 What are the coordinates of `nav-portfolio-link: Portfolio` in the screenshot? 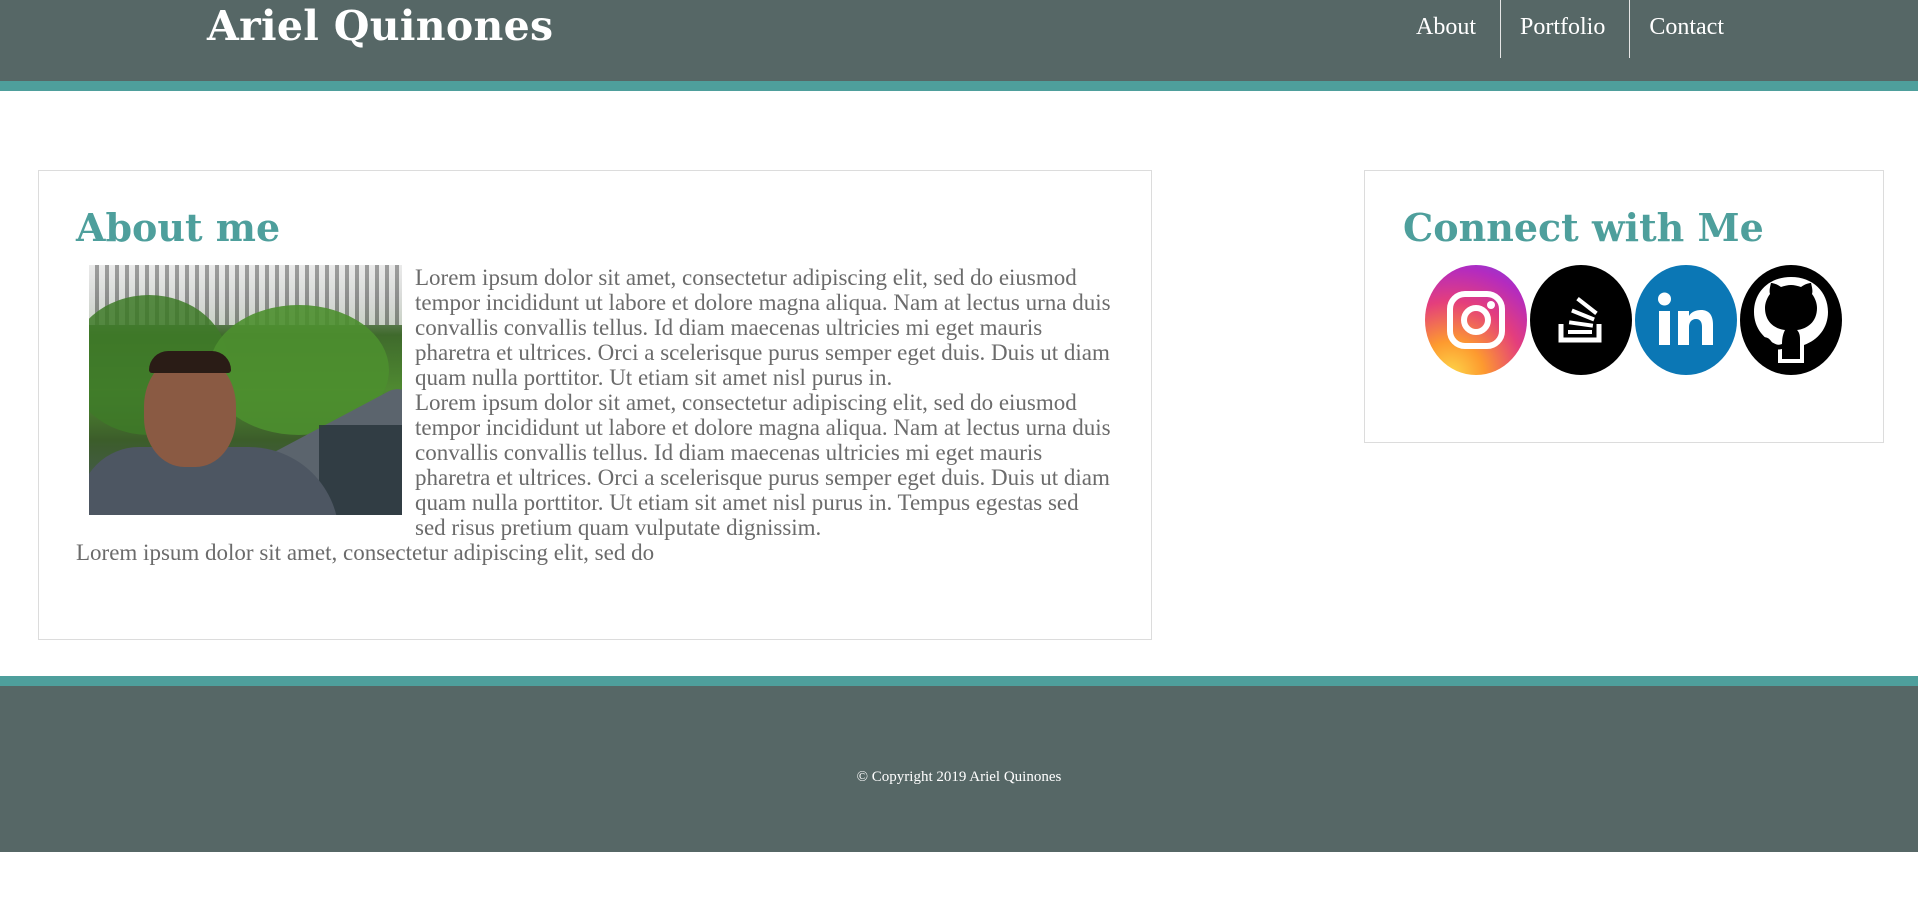 It's located at (1564, 29).